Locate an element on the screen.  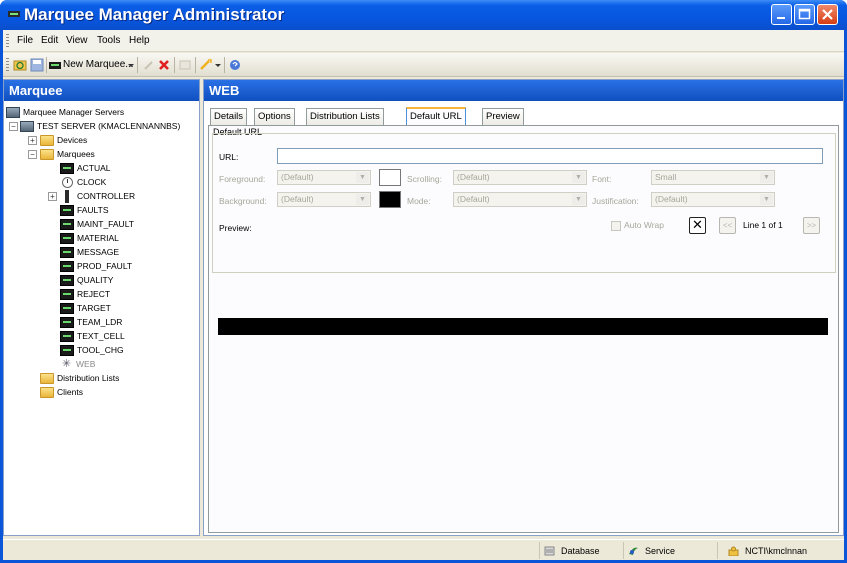
font-select: Small ▼ is located at coordinates (713, 177).